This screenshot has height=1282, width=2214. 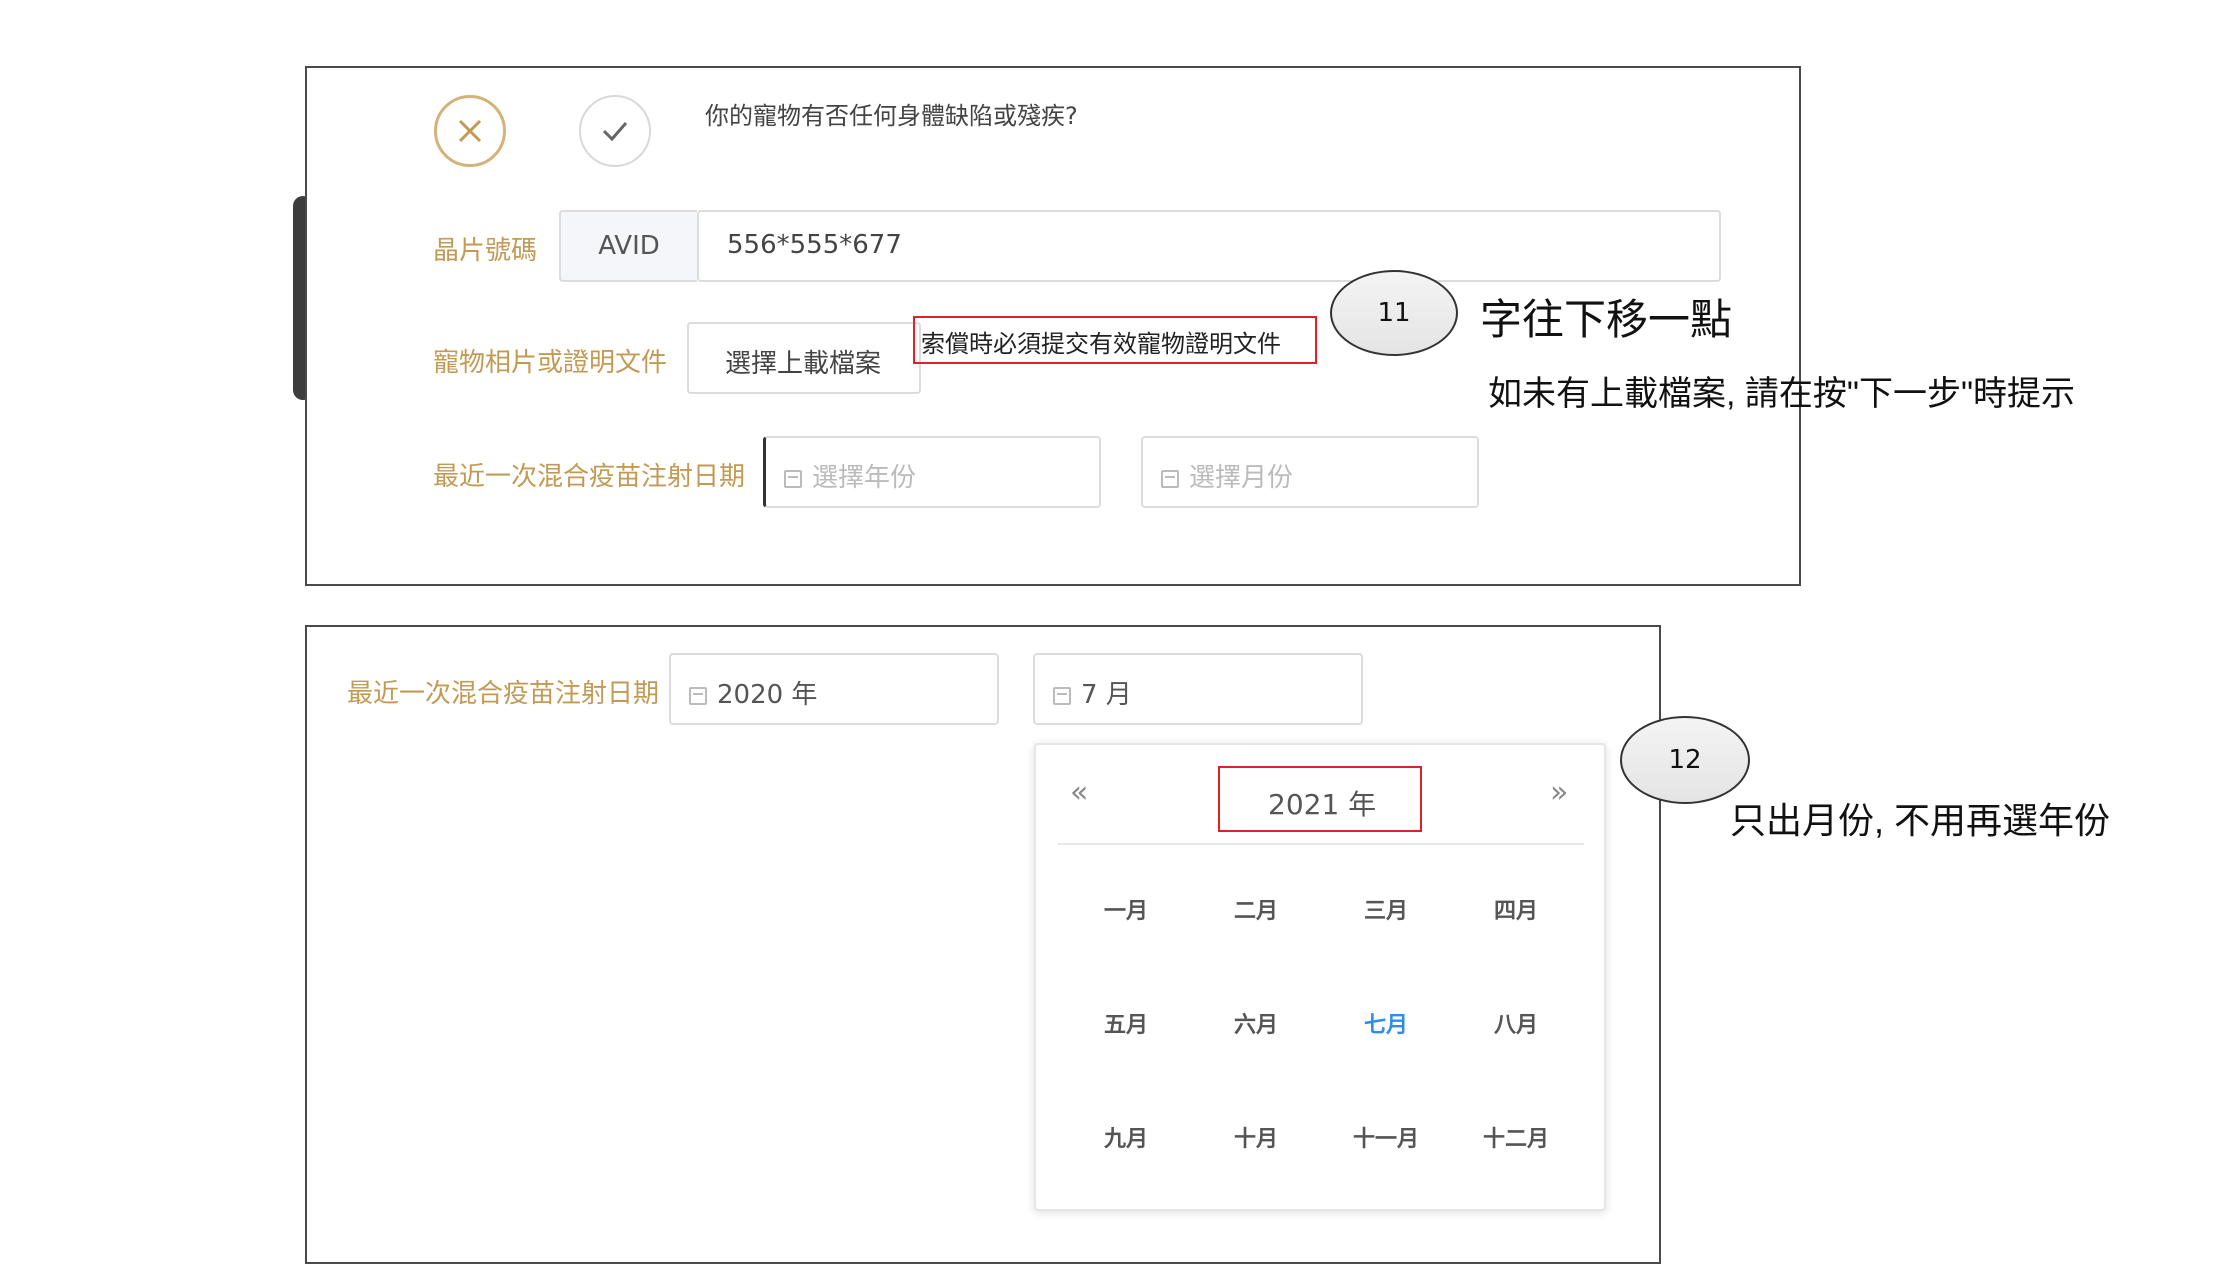 What do you see at coordinates (1516, 1023) in the screenshot?
I see `month-cell: 八月` at bounding box center [1516, 1023].